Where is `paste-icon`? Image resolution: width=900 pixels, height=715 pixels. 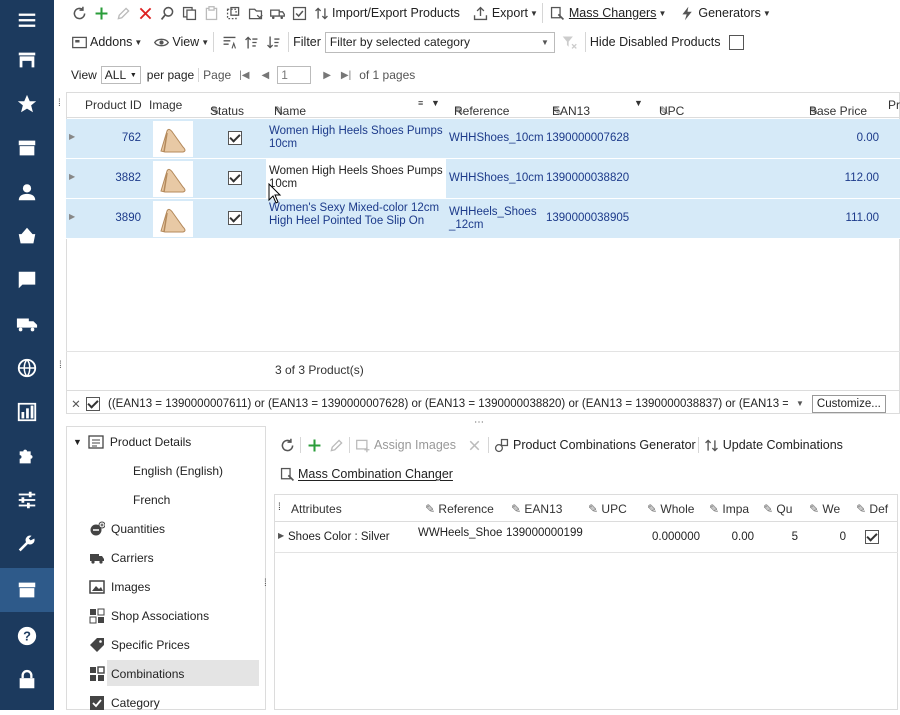 paste-icon is located at coordinates (211, 13).